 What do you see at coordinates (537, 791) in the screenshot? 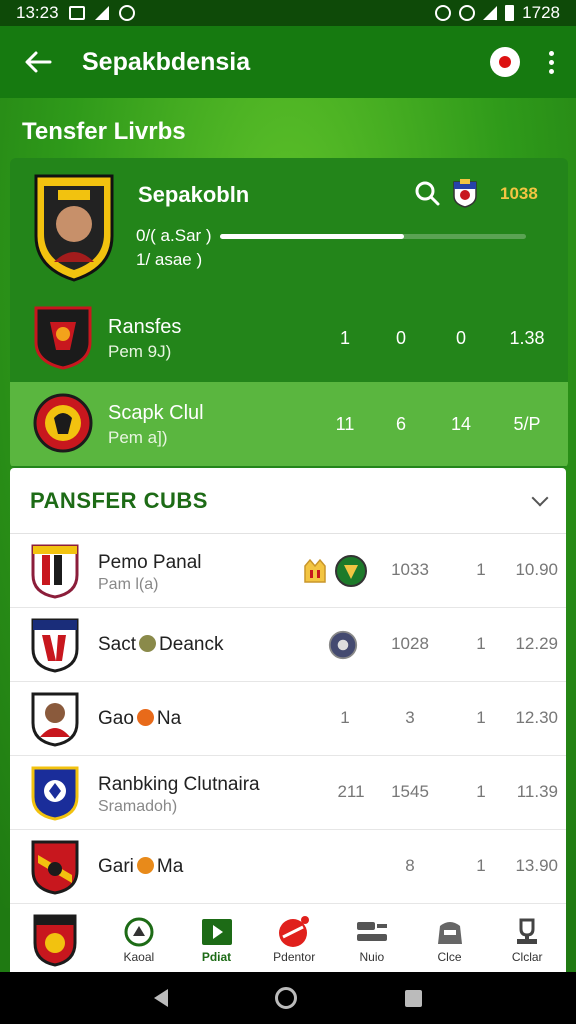
I see `list-item-value: 11.39` at bounding box center [537, 791].